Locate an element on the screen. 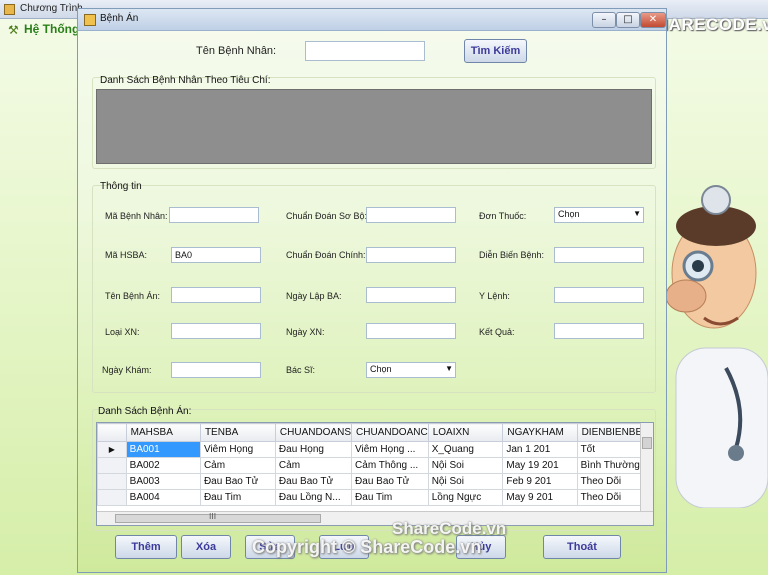 The image size is (768, 575). grid-horizontal-scrollbar: III is located at coordinates (375, 518).